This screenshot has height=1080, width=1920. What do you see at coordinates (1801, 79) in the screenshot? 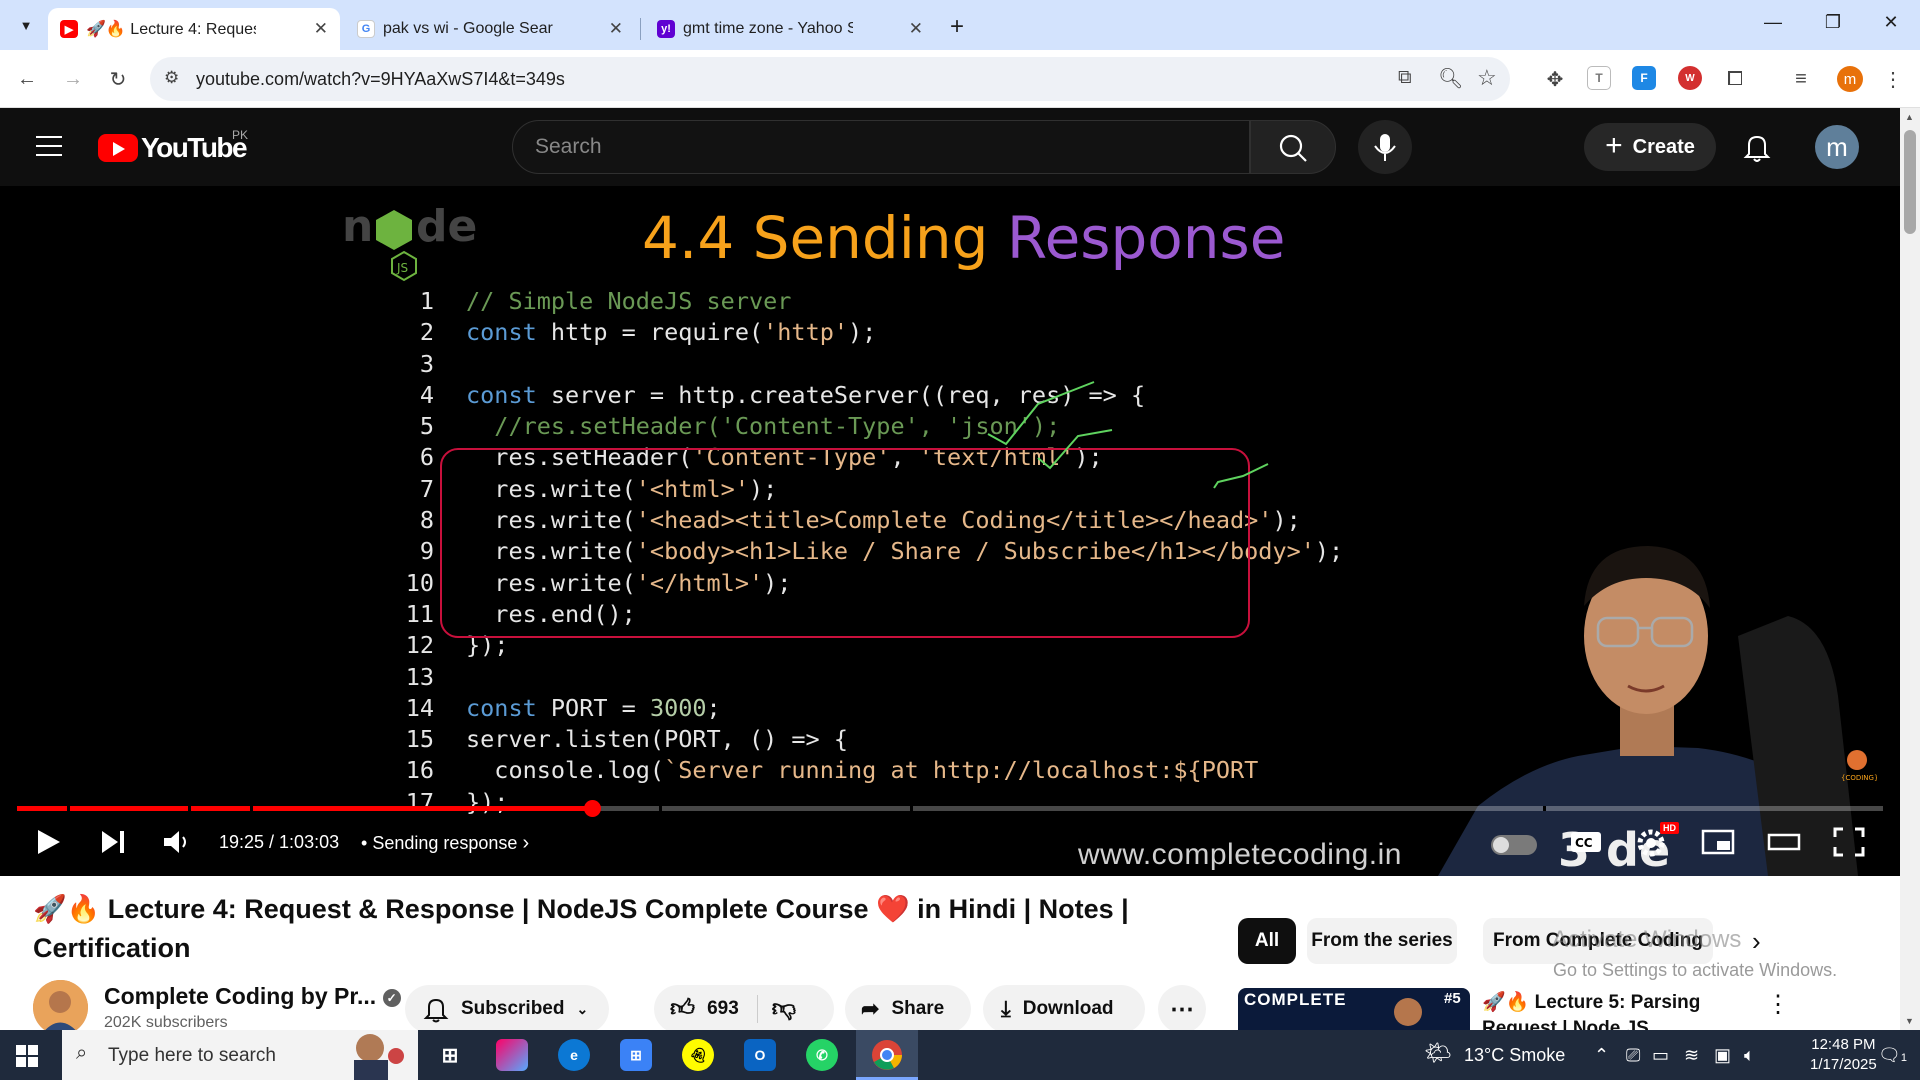
I see `media-controls-icon: ≡` at bounding box center [1801, 79].